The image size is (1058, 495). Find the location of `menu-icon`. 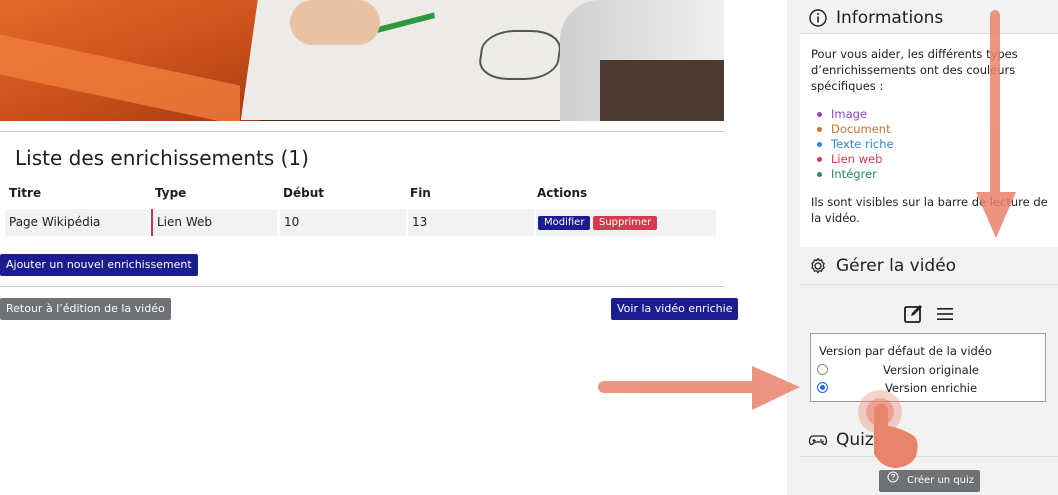

menu-icon is located at coordinates (945, 316).